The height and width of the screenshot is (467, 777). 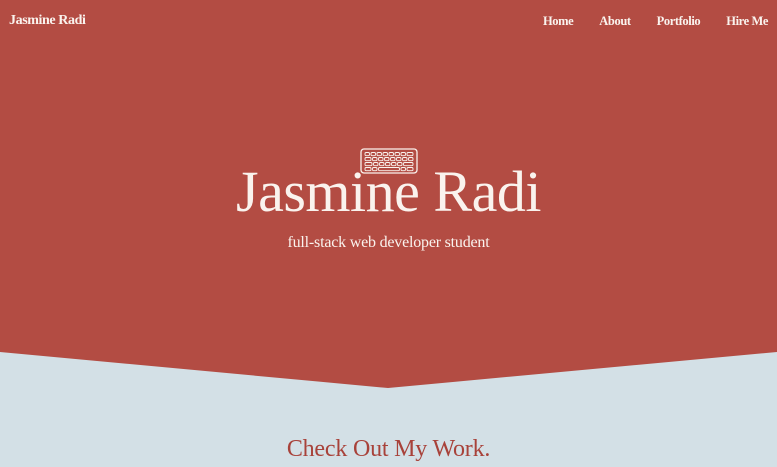 What do you see at coordinates (388, 191) in the screenshot?
I see `hero-title: Jasmine Radi` at bounding box center [388, 191].